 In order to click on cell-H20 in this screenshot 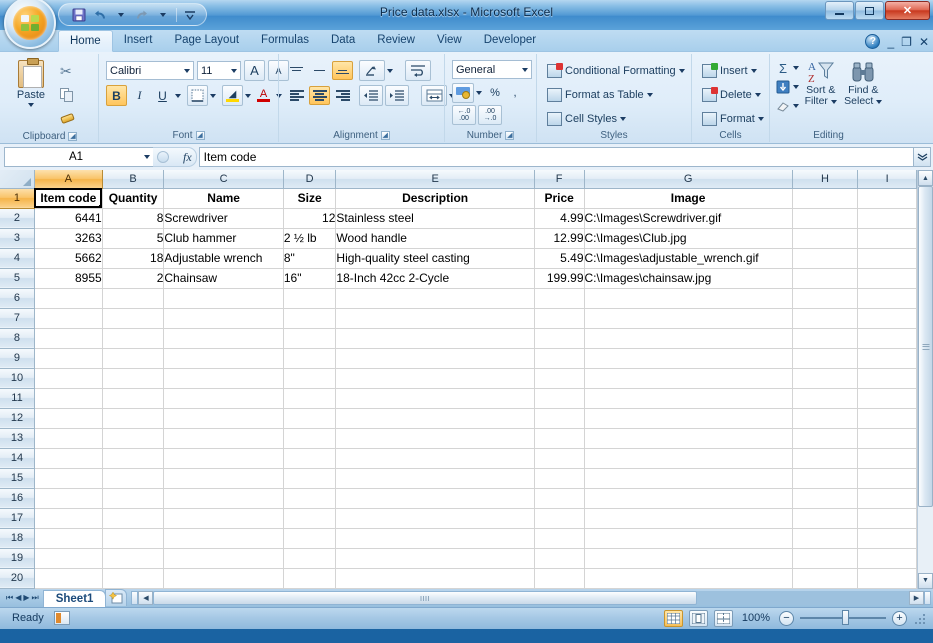, I will do `click(825, 578)`.